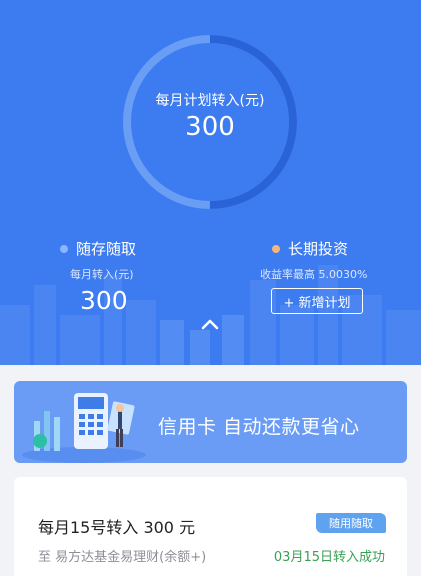  Describe the element at coordinates (351, 523) in the screenshot. I see `plan-badge: 随用随取` at that location.